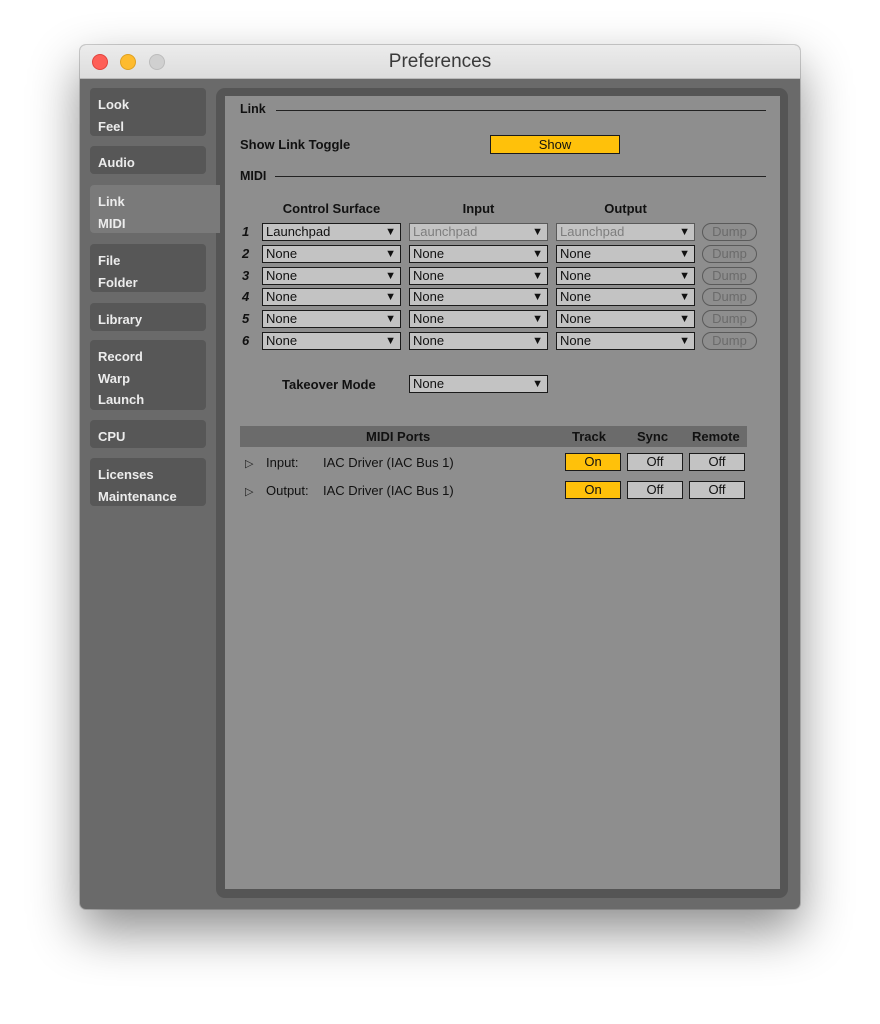  I want to click on row-number: 6, so click(246, 340).